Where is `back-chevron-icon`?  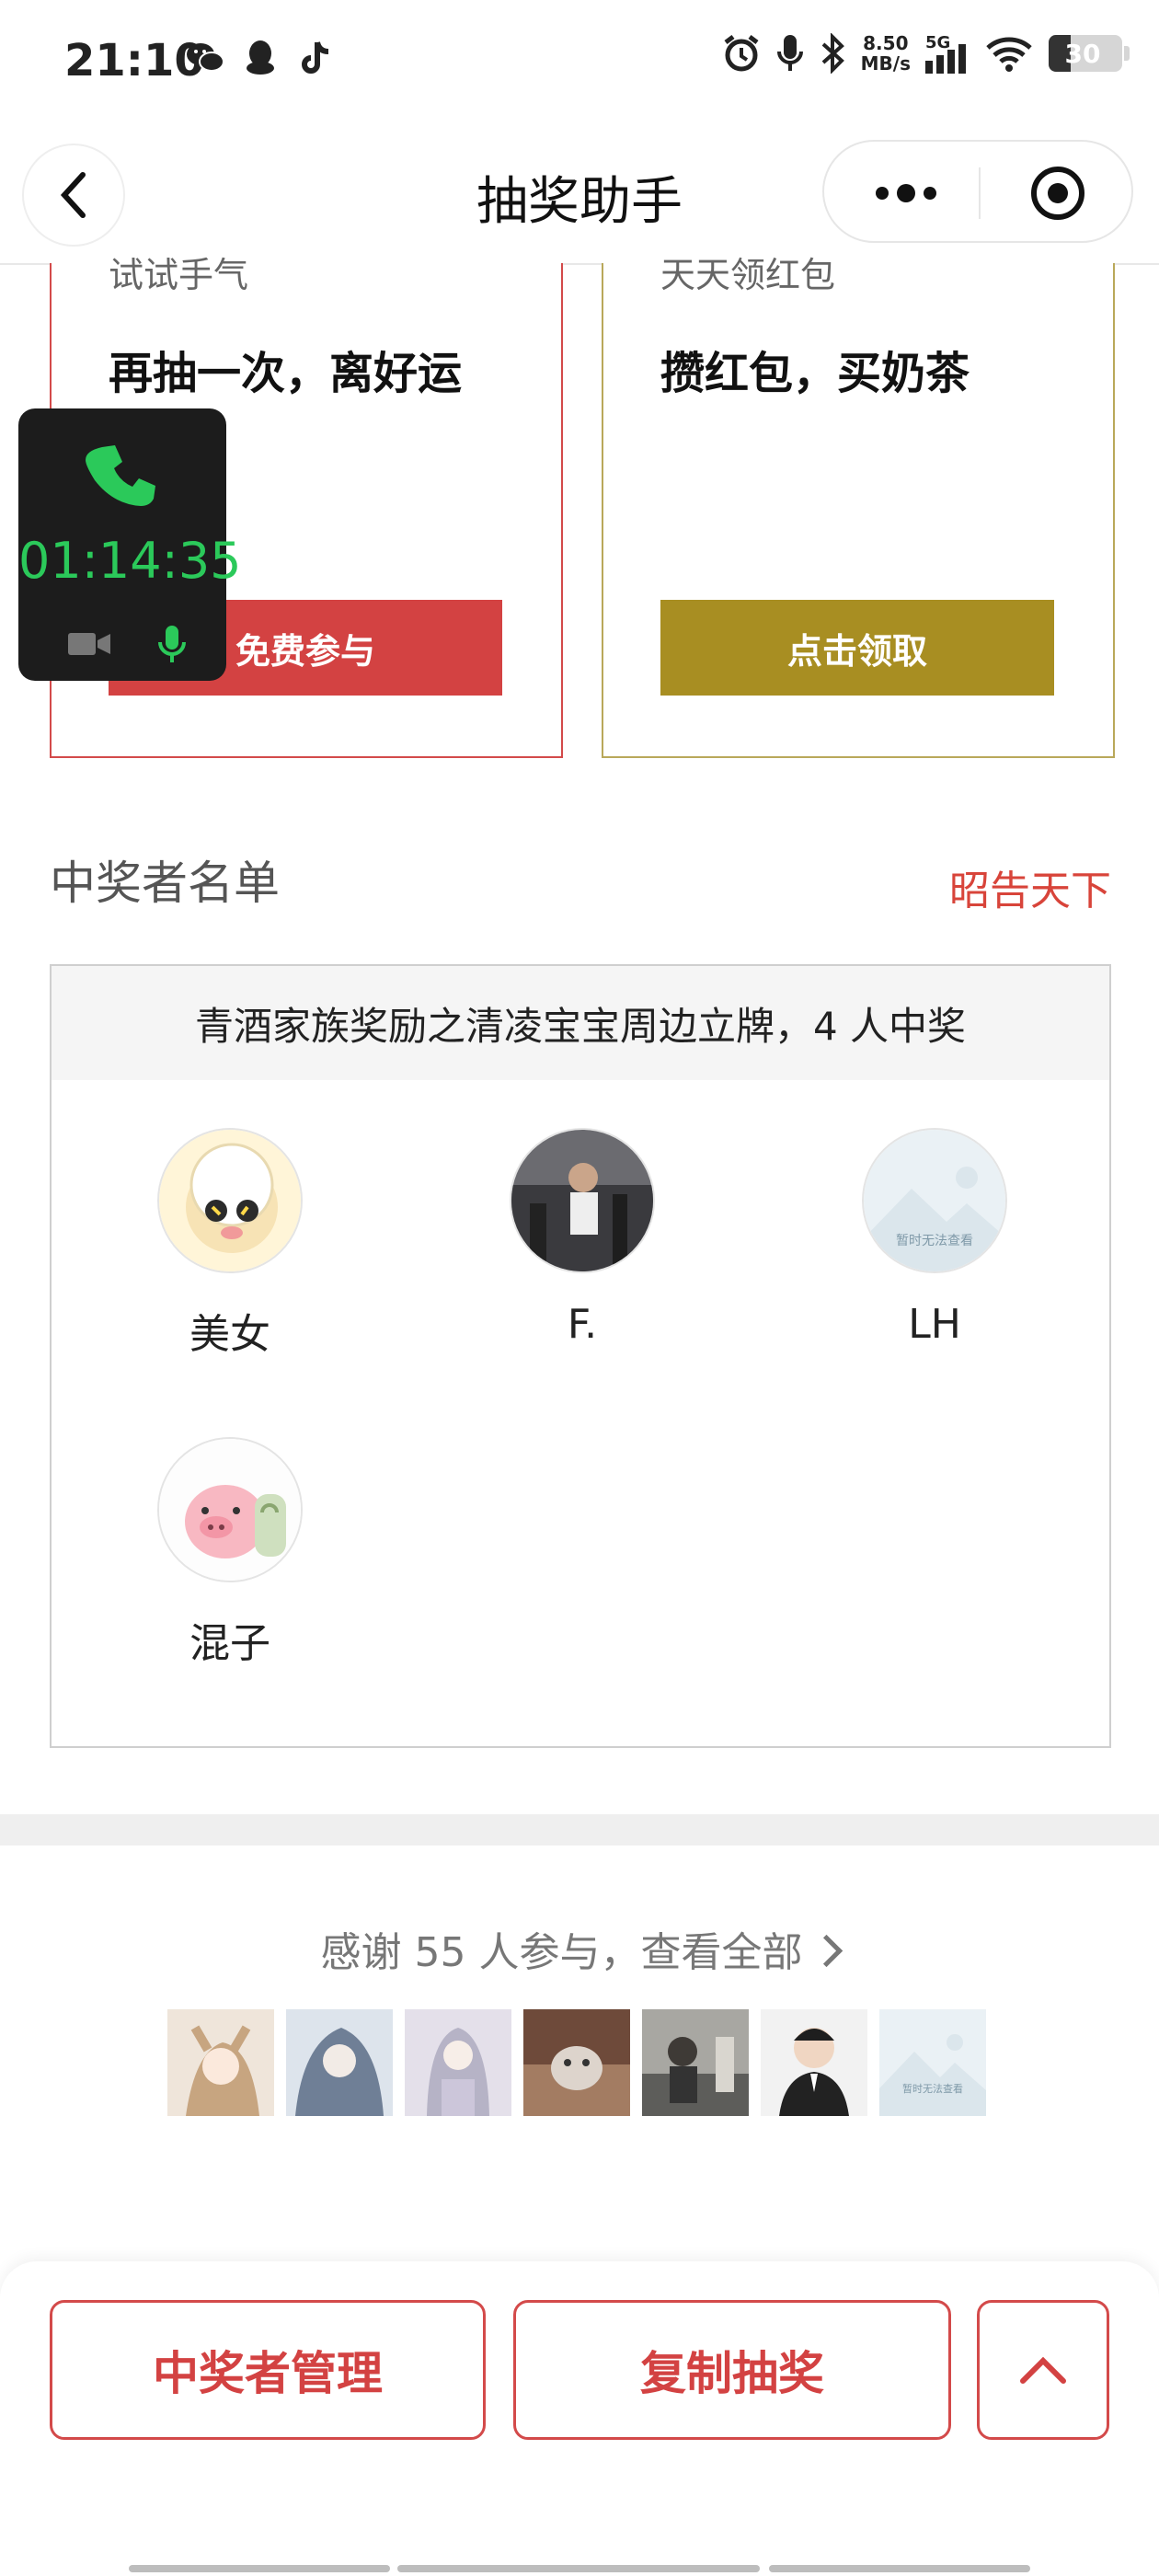
back-chevron-icon is located at coordinates (73, 195).